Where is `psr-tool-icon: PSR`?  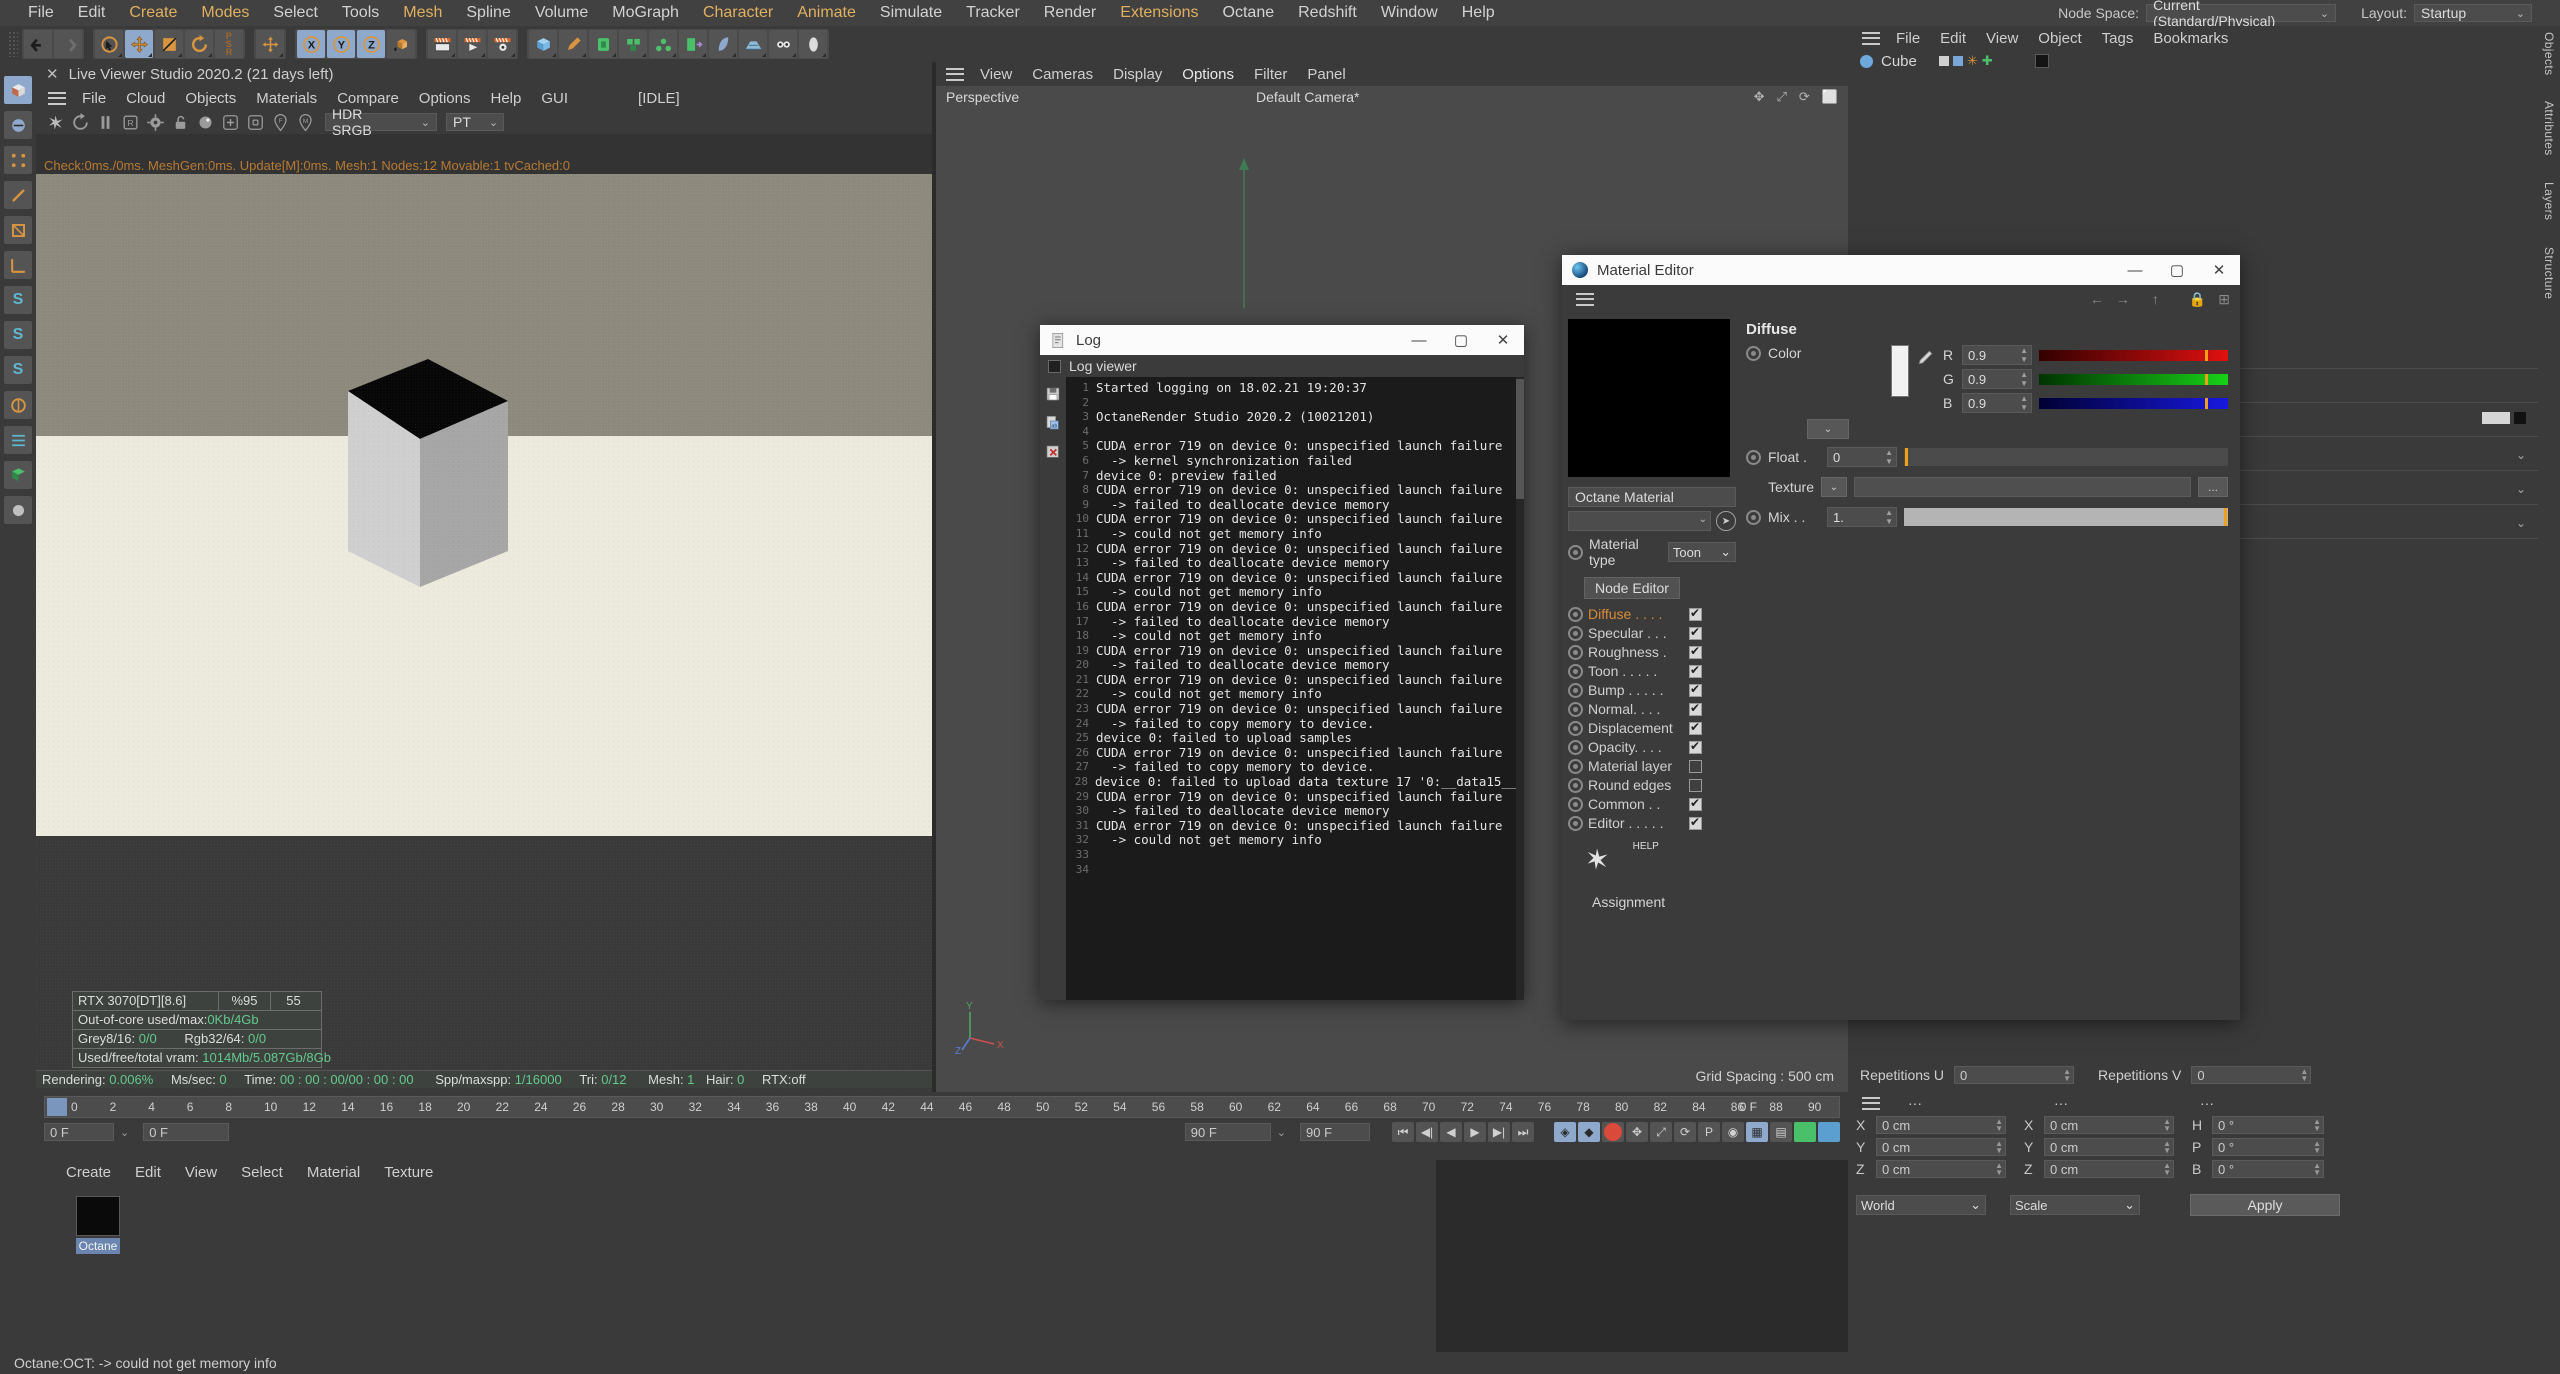 psr-tool-icon: PSR is located at coordinates (229, 44).